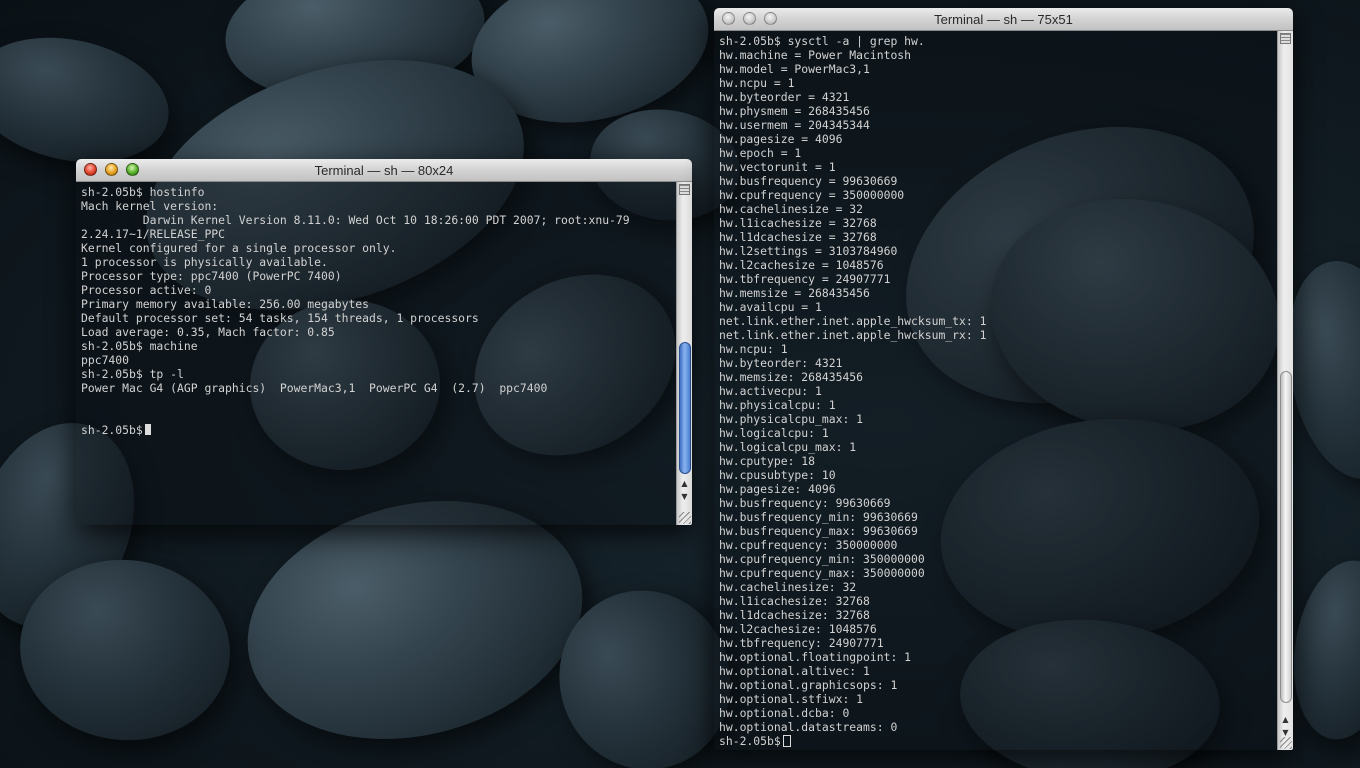  I want to click on window-titlebar: Terminal — sh — 75x51, so click(1003, 19).